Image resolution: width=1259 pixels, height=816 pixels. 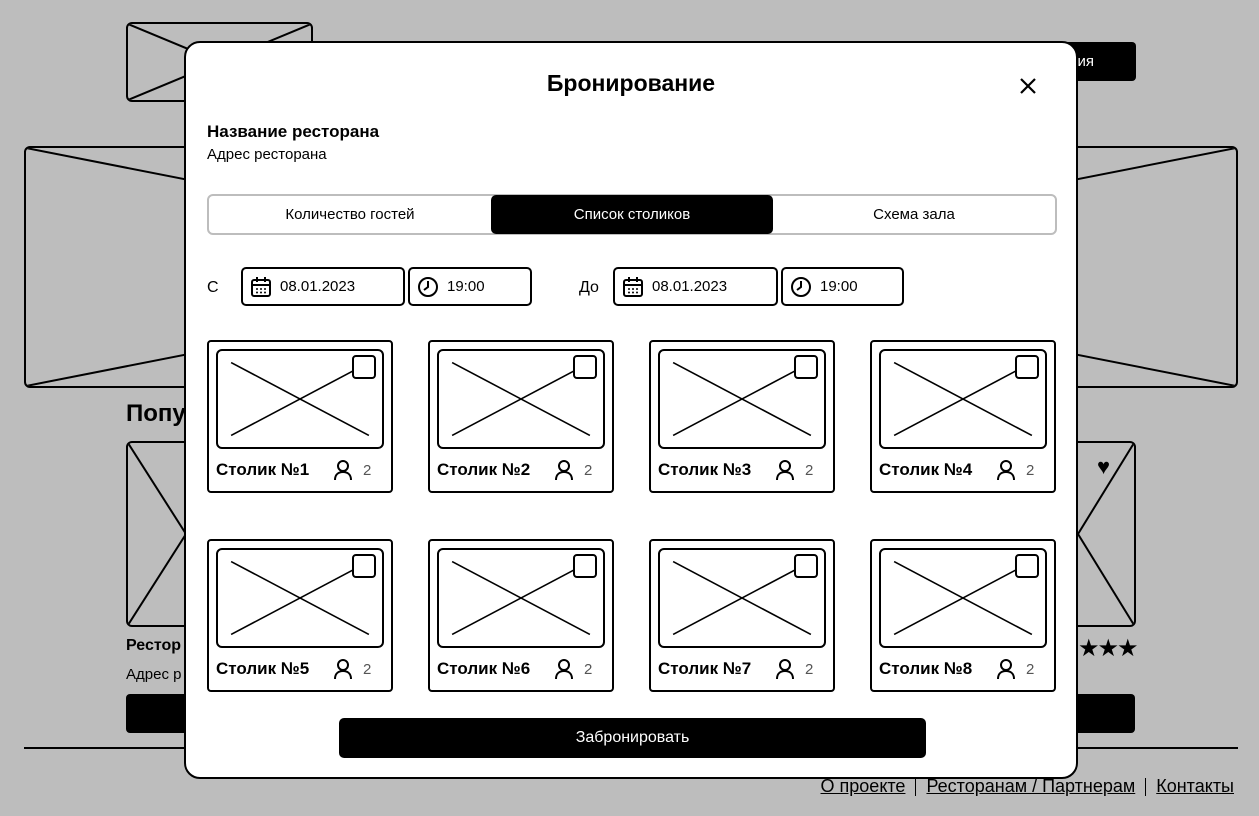 I want to click on restaurant-card-address: Адрес р, so click(x=154, y=674).